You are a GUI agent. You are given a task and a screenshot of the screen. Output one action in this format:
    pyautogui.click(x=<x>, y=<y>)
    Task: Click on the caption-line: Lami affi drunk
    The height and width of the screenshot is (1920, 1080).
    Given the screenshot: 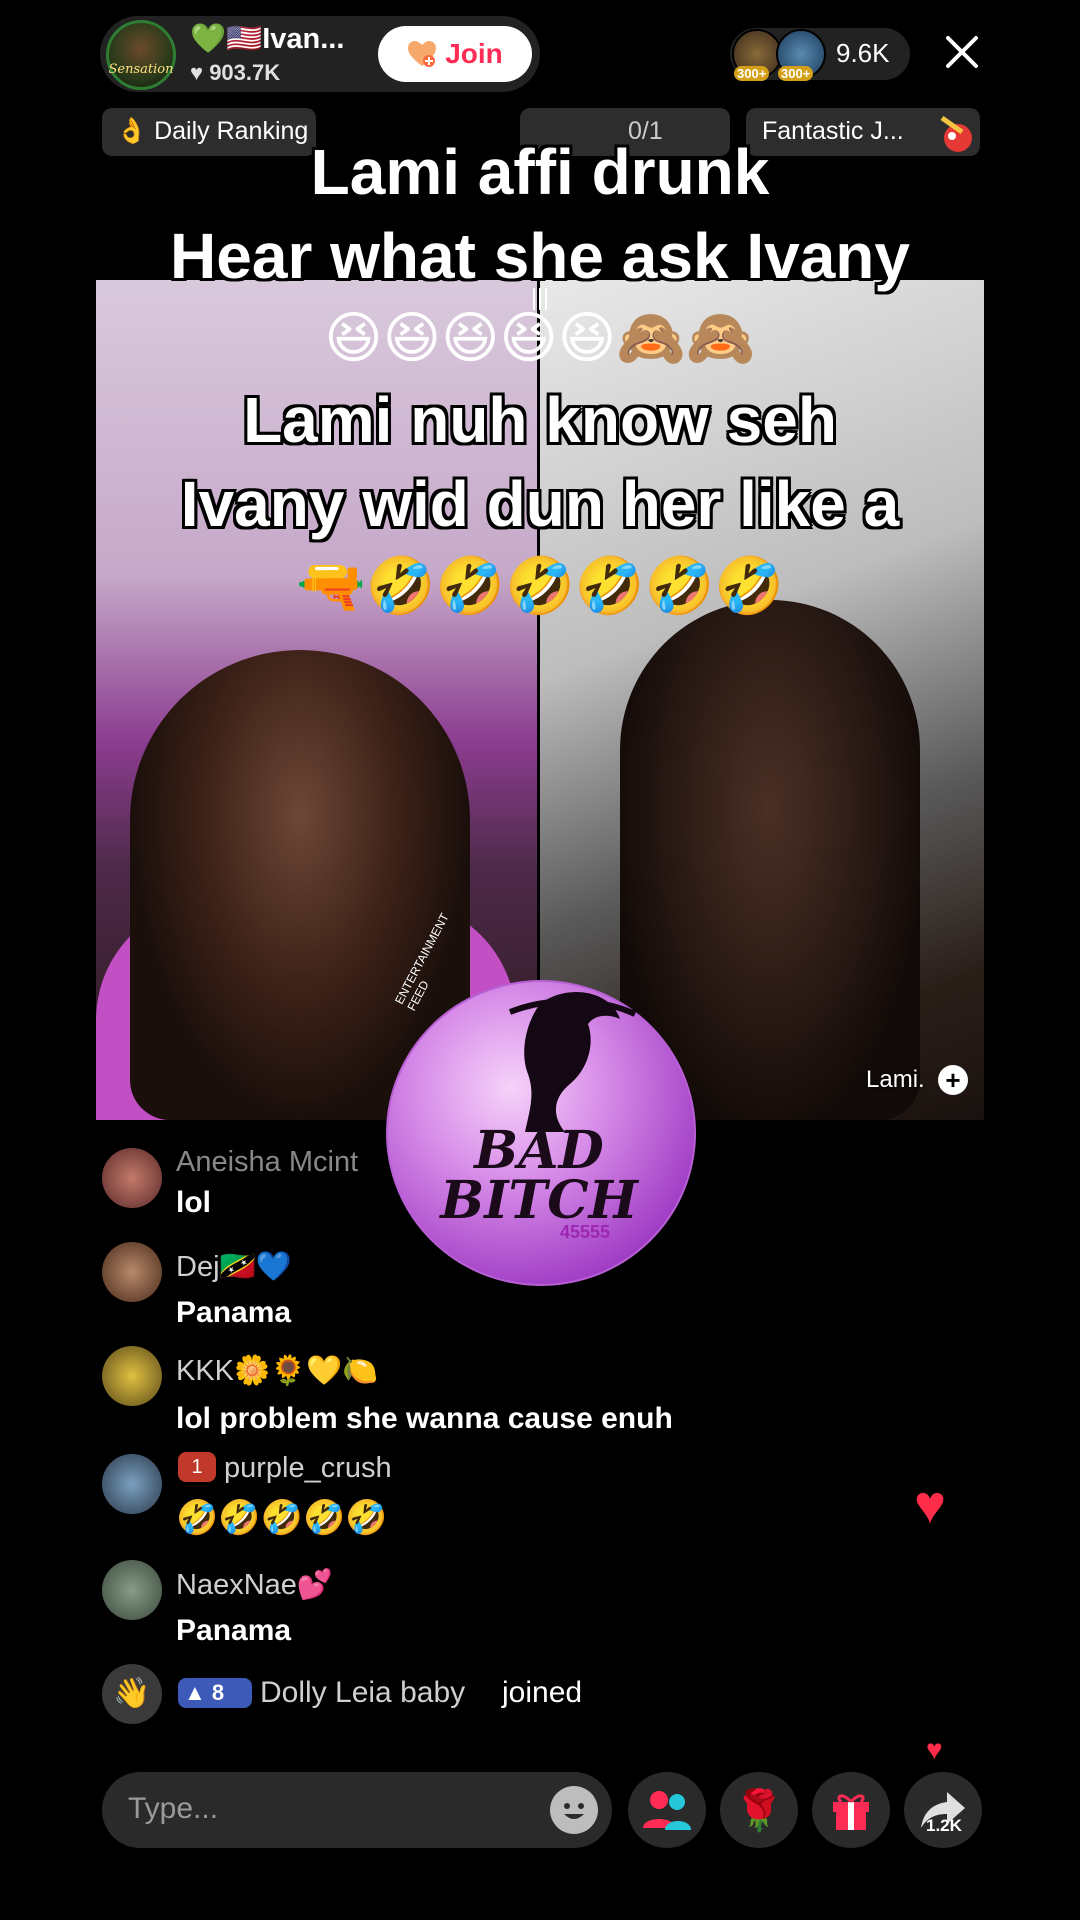 What is the action you would take?
    pyautogui.click(x=540, y=172)
    